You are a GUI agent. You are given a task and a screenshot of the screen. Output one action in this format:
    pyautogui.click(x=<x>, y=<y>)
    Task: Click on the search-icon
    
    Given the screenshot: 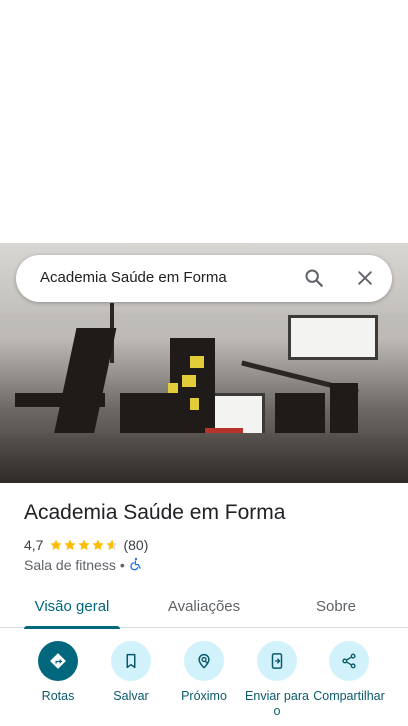 What is the action you would take?
    pyautogui.click(x=314, y=278)
    